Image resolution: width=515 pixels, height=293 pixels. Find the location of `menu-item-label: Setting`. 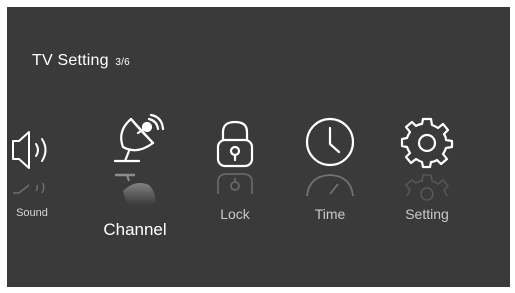

menu-item-label: Setting is located at coordinates (427, 214).